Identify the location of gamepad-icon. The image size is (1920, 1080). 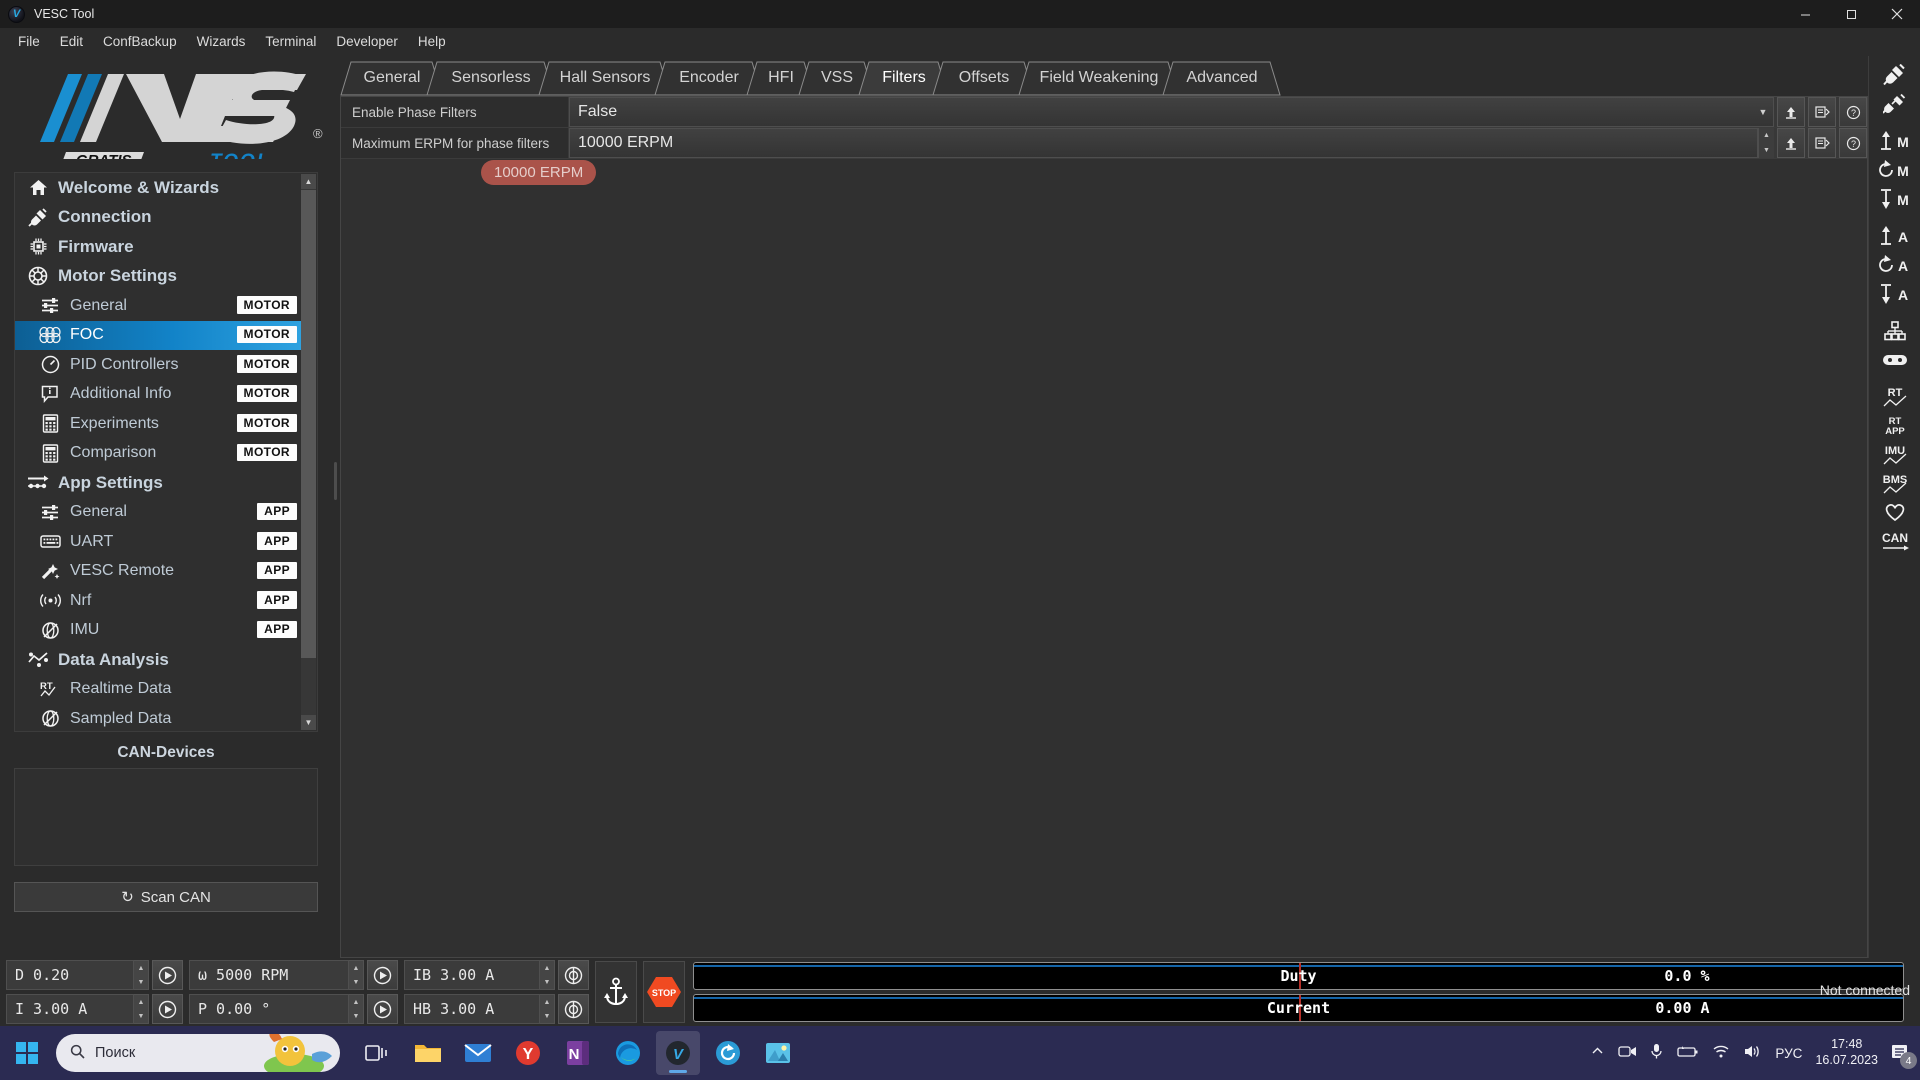
(1895, 359).